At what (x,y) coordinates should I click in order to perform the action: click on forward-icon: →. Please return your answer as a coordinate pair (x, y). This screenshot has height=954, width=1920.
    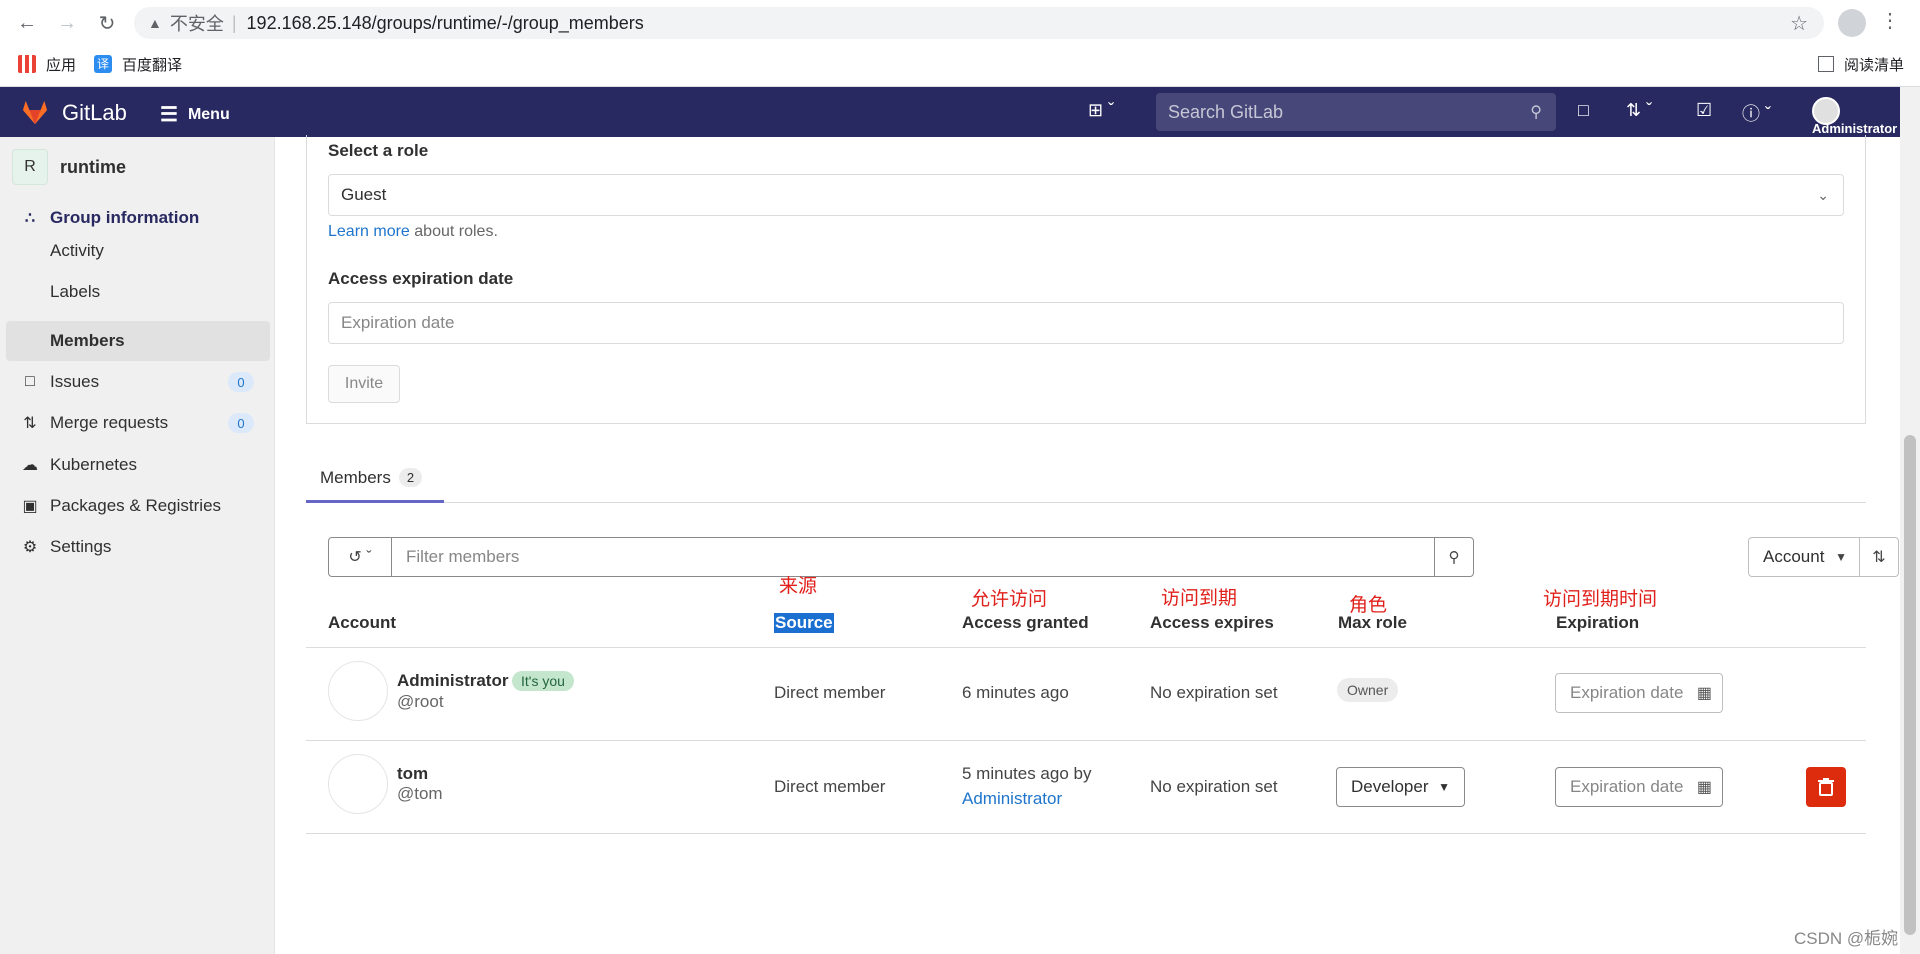
    Looking at the image, I should click on (67, 23).